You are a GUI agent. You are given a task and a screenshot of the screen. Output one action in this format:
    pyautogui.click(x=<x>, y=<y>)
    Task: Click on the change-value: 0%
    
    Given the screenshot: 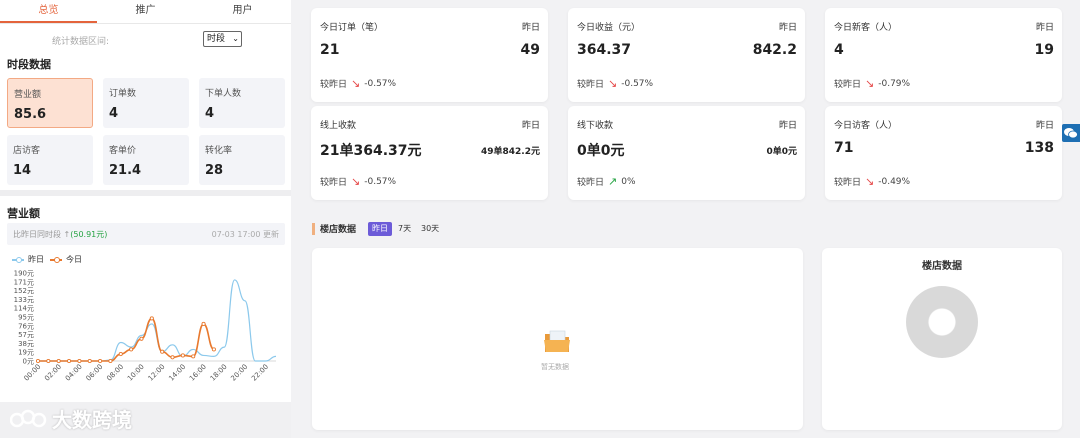 What is the action you would take?
    pyautogui.click(x=628, y=181)
    